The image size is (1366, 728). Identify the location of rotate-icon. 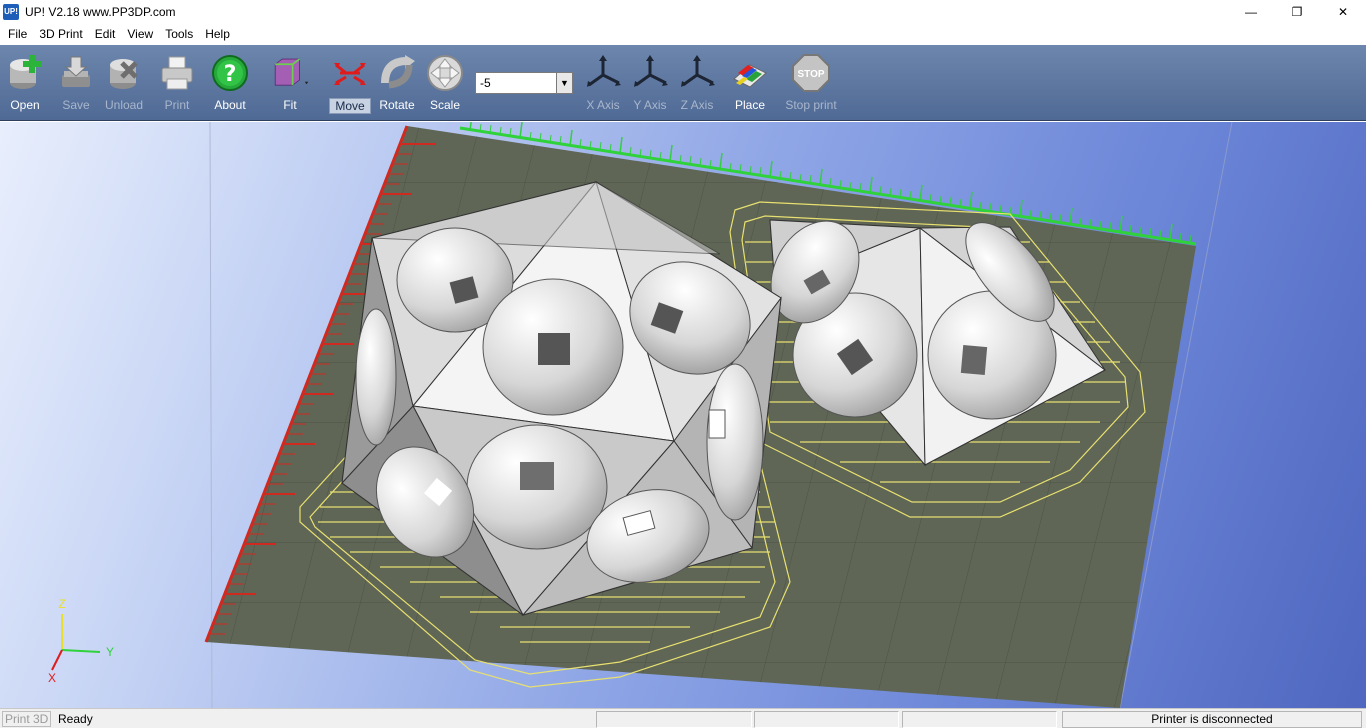
(397, 73).